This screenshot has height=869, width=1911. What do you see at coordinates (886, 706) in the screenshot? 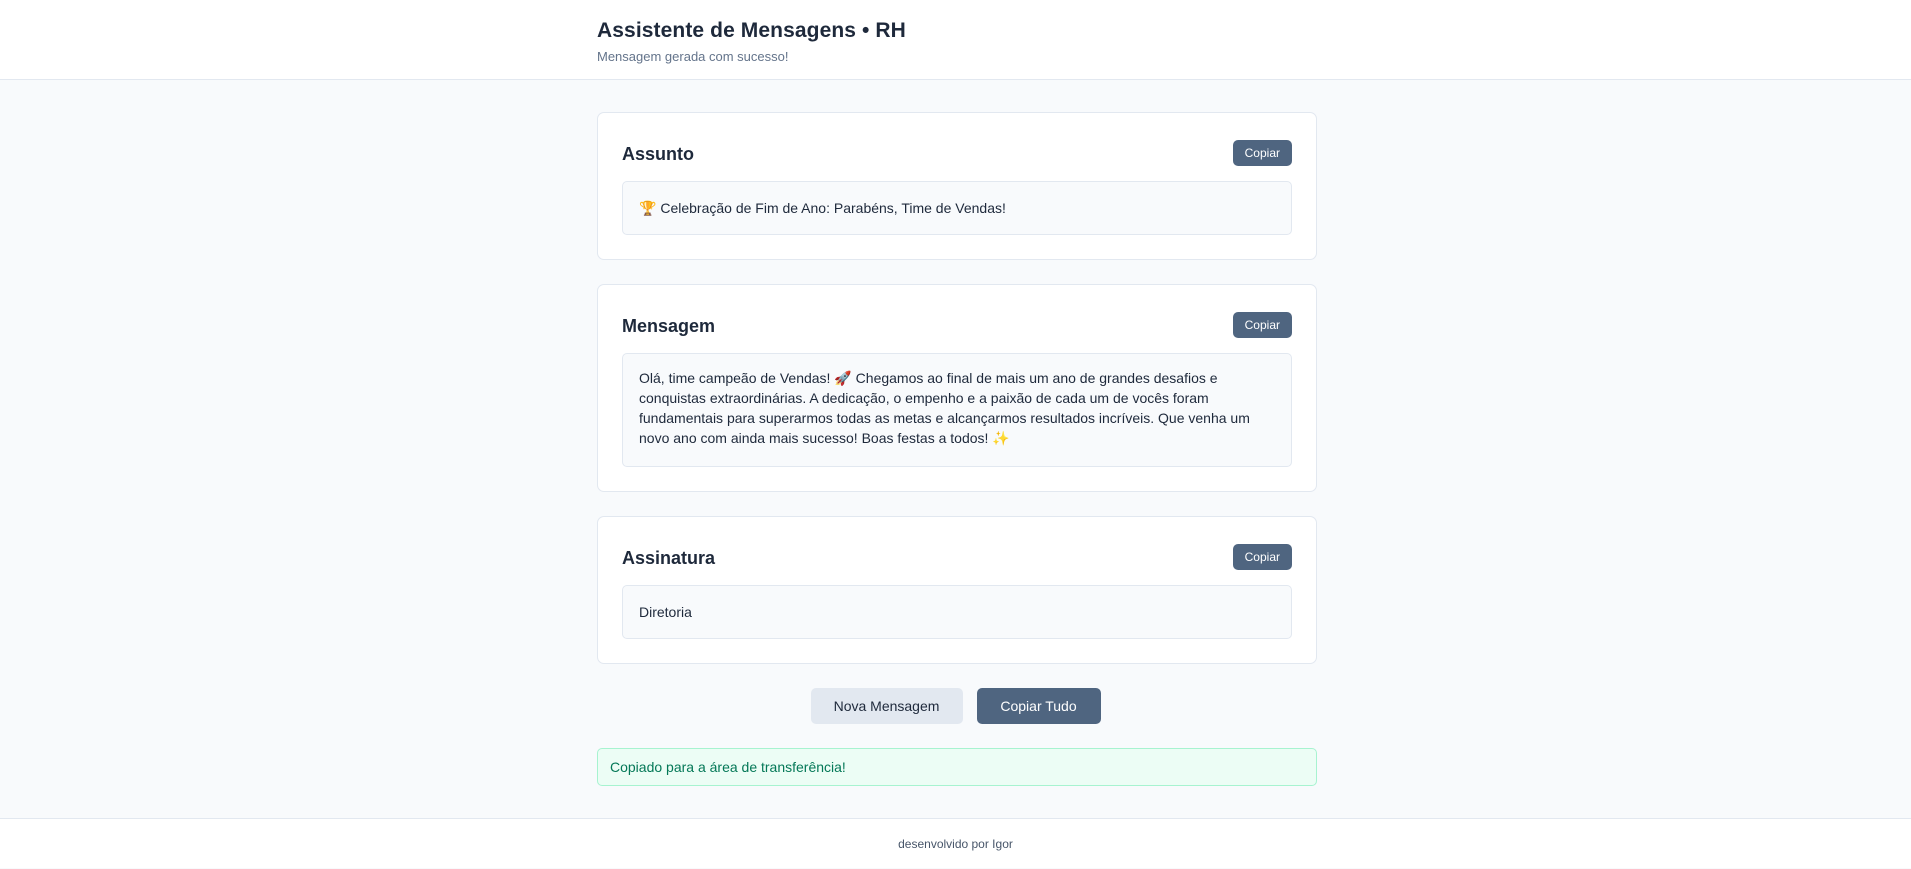
I see `new-message-button: Nova Mensagem` at bounding box center [886, 706].